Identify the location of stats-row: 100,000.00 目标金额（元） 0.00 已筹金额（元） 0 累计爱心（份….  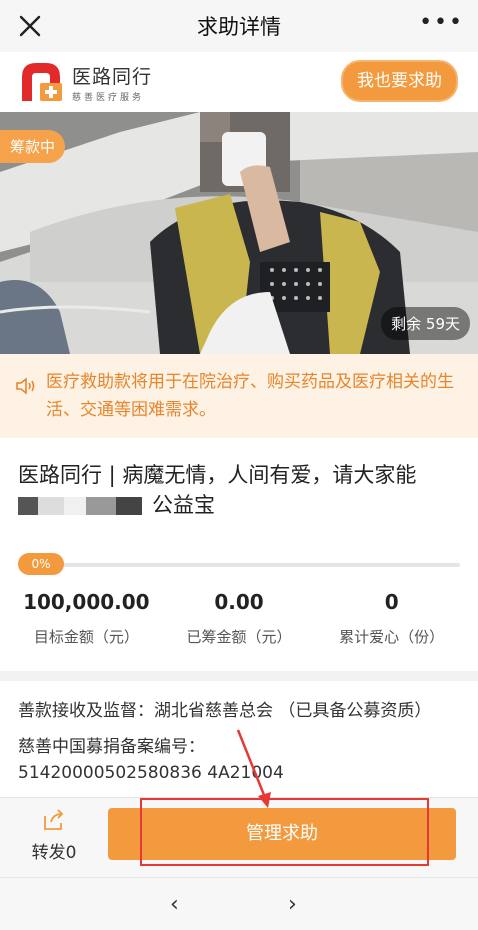
(239, 618).